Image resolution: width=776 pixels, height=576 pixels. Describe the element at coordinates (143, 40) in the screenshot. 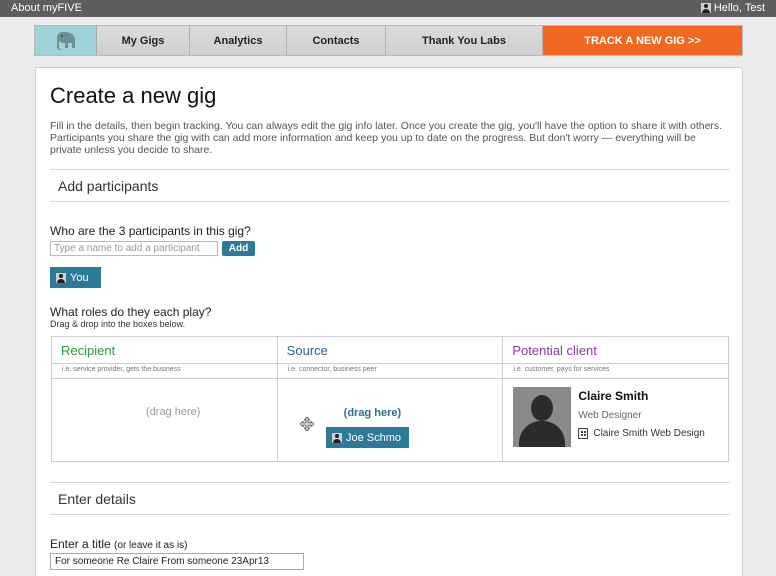

I see `tab-my-gigs: My Gigs` at that location.